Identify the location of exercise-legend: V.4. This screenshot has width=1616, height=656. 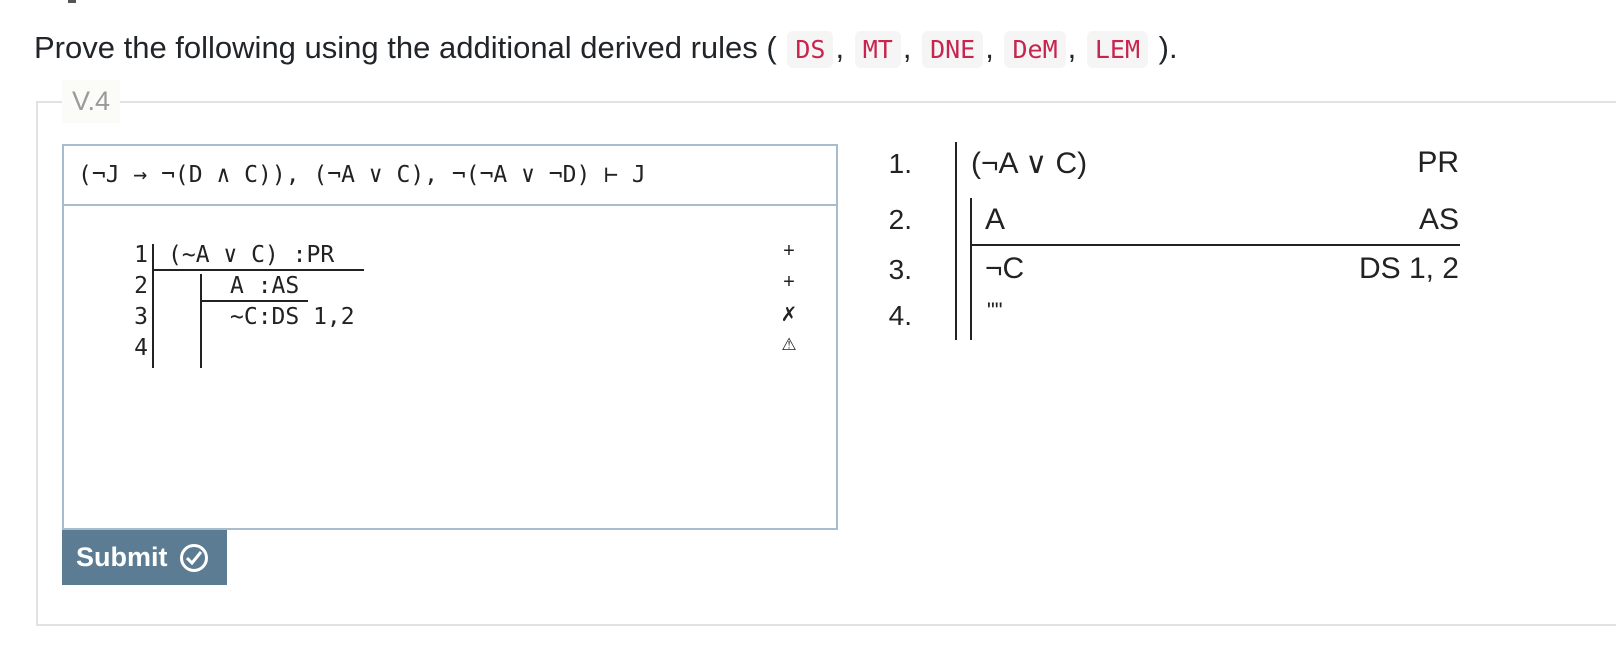
(91, 101).